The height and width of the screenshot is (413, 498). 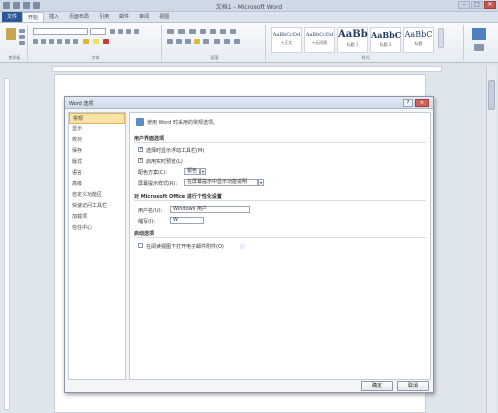 What do you see at coordinates (97, 140) in the screenshot?
I see `nav-item-proofing: 校对` at bounding box center [97, 140].